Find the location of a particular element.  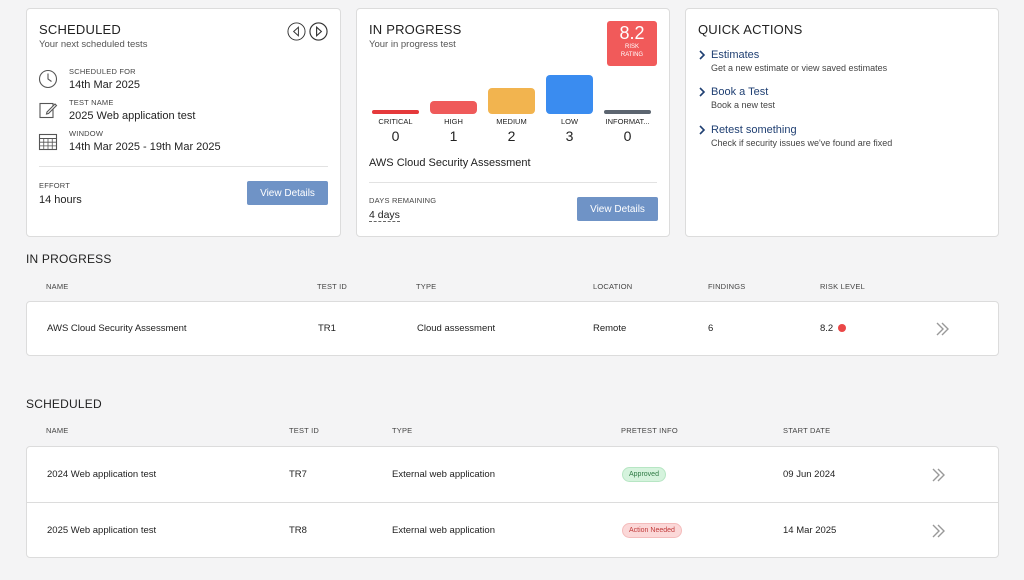

row-type: Cloud assessment is located at coordinates (456, 328).